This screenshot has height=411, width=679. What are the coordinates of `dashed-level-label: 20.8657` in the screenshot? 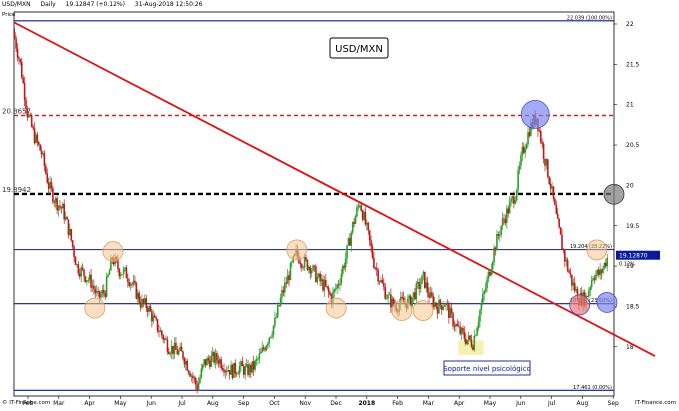 It's located at (16, 112).